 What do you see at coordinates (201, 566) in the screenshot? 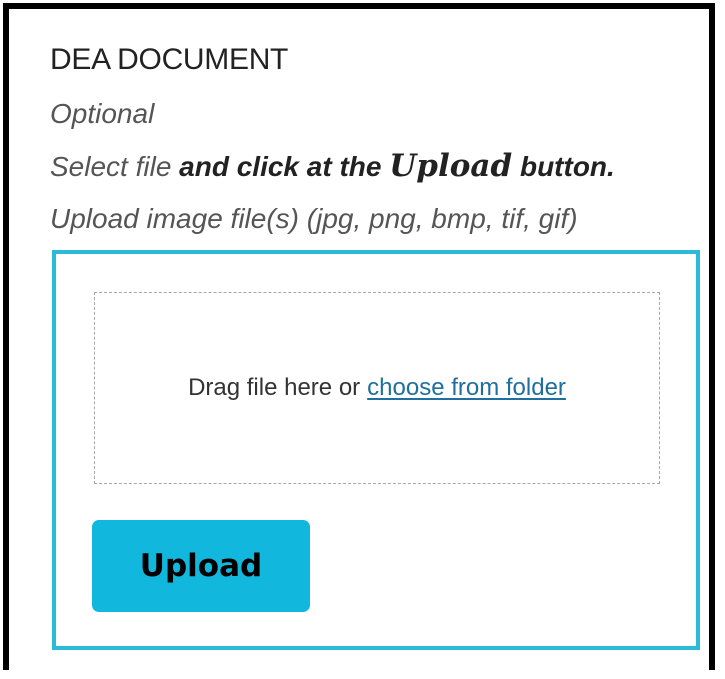
I see `upload-button: Upload` at bounding box center [201, 566].